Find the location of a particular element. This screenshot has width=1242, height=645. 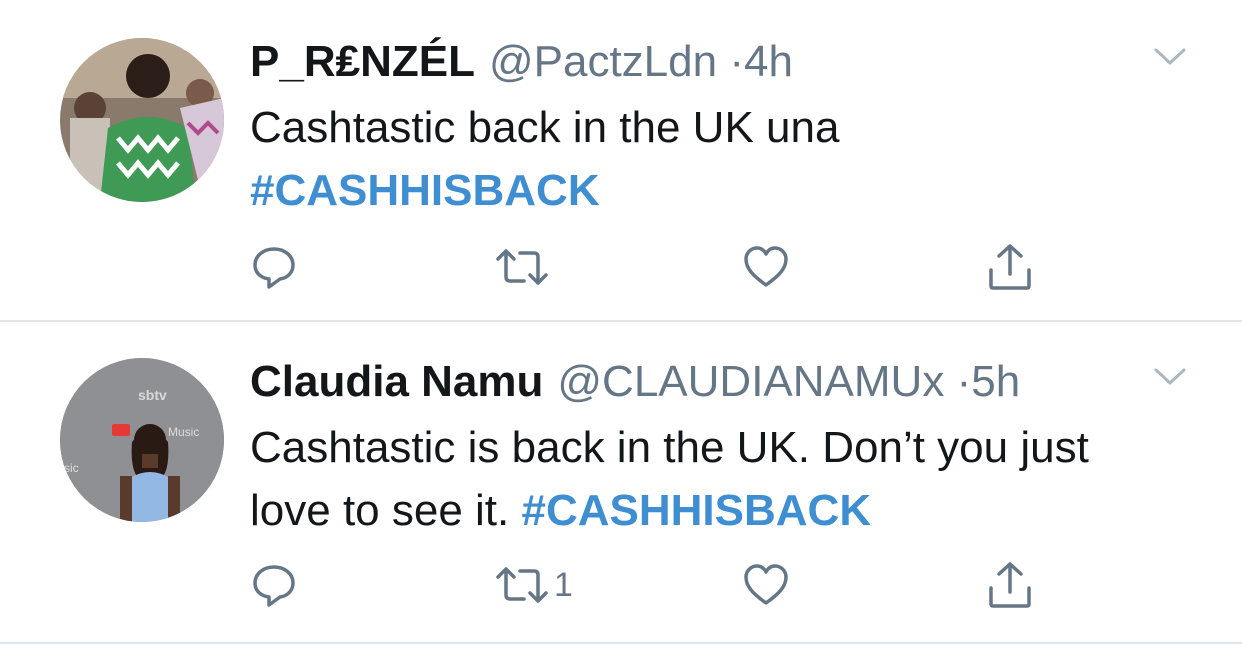

action-bar: 1 is located at coordinates (650, 585).